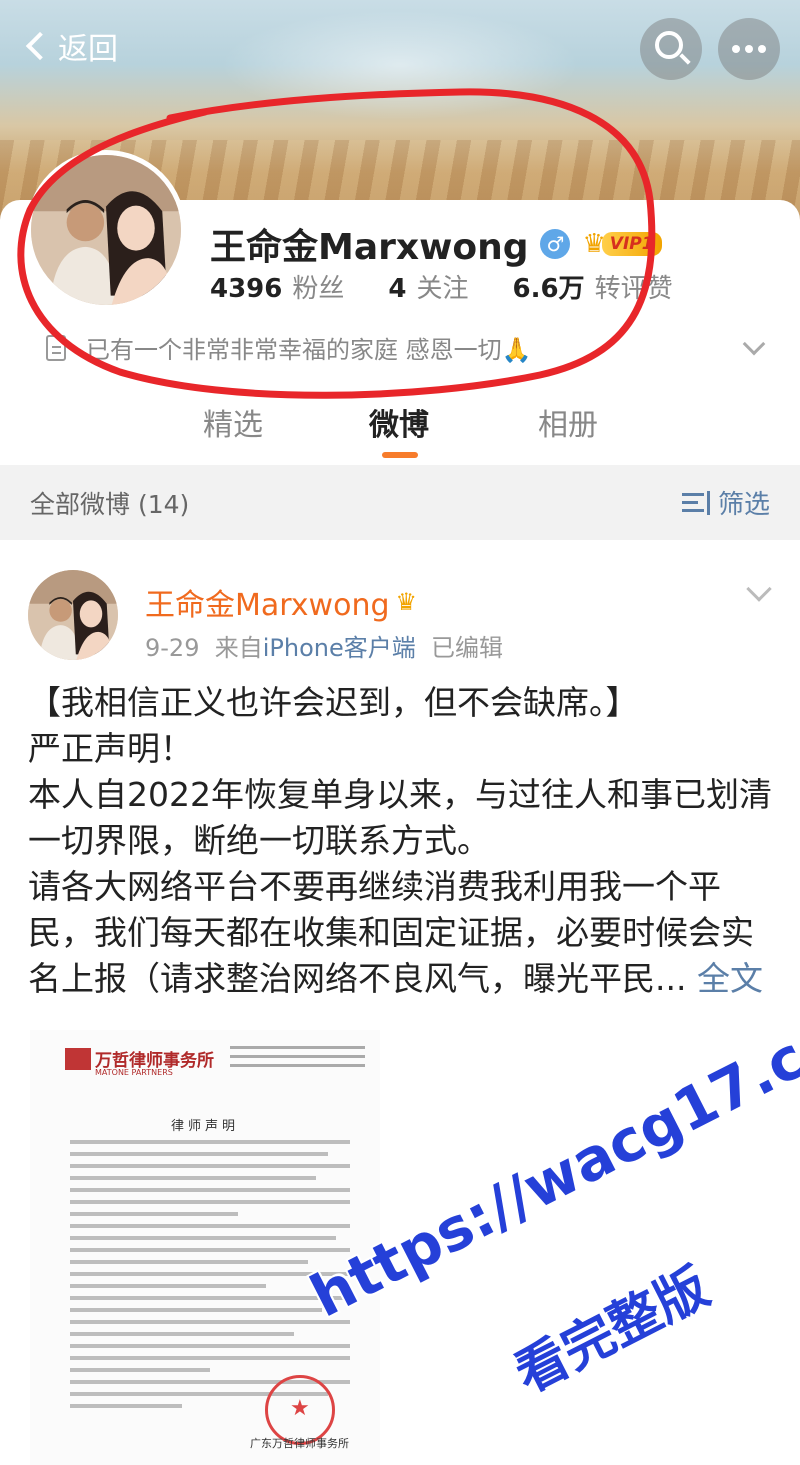  I want to click on stat-following: 4 关注, so click(428, 286).